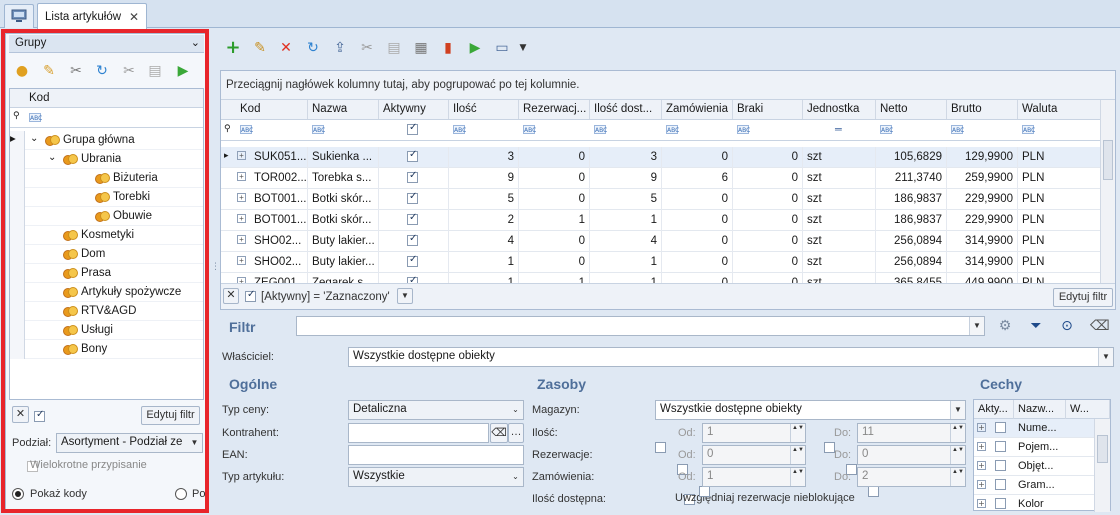  What do you see at coordinates (181, 494) in the screenshot?
I see `pokaz-nazwy-radio` at bounding box center [181, 494].